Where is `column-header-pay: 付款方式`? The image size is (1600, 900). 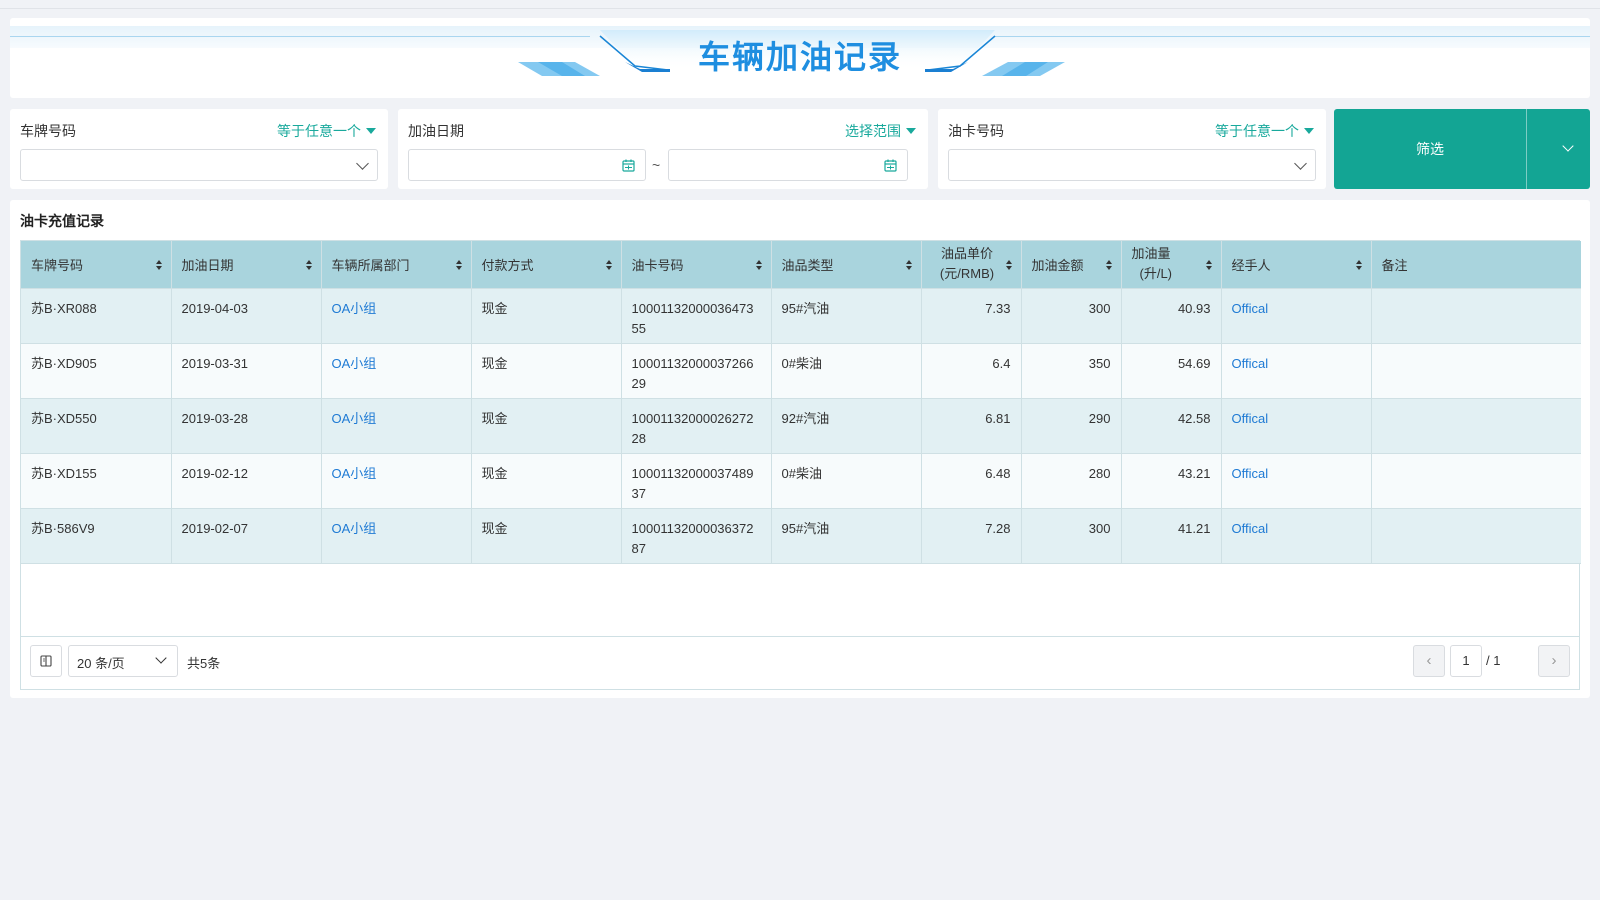
column-header-pay: 付款方式 is located at coordinates (546, 265).